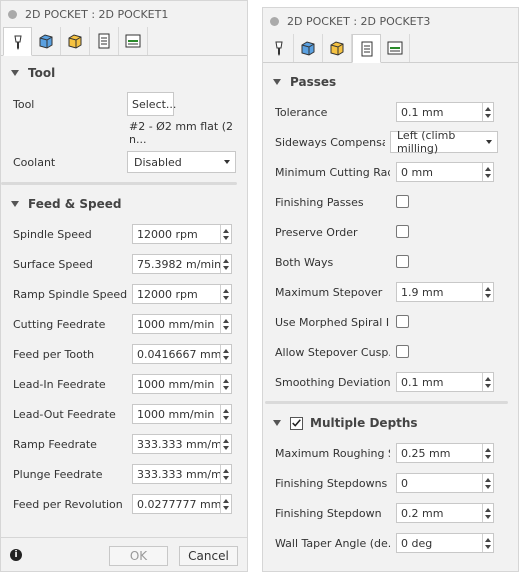 Image resolution: width=524 pixels, height=572 pixels. Describe the element at coordinates (182, 504) in the screenshot. I see `feed-speed-input: 0.0277777 mm` at that location.